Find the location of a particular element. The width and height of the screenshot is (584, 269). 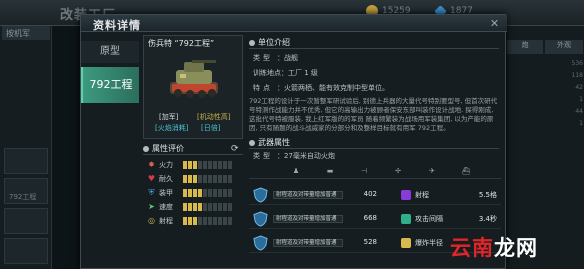

hp-heart-icon: ♥ is located at coordinates (151, 178).